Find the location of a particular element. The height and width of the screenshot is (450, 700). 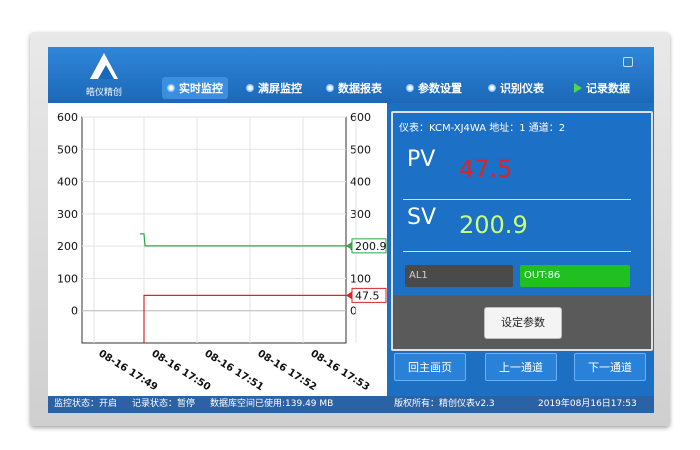

nav-record-data: 记录数据 is located at coordinates (602, 88).